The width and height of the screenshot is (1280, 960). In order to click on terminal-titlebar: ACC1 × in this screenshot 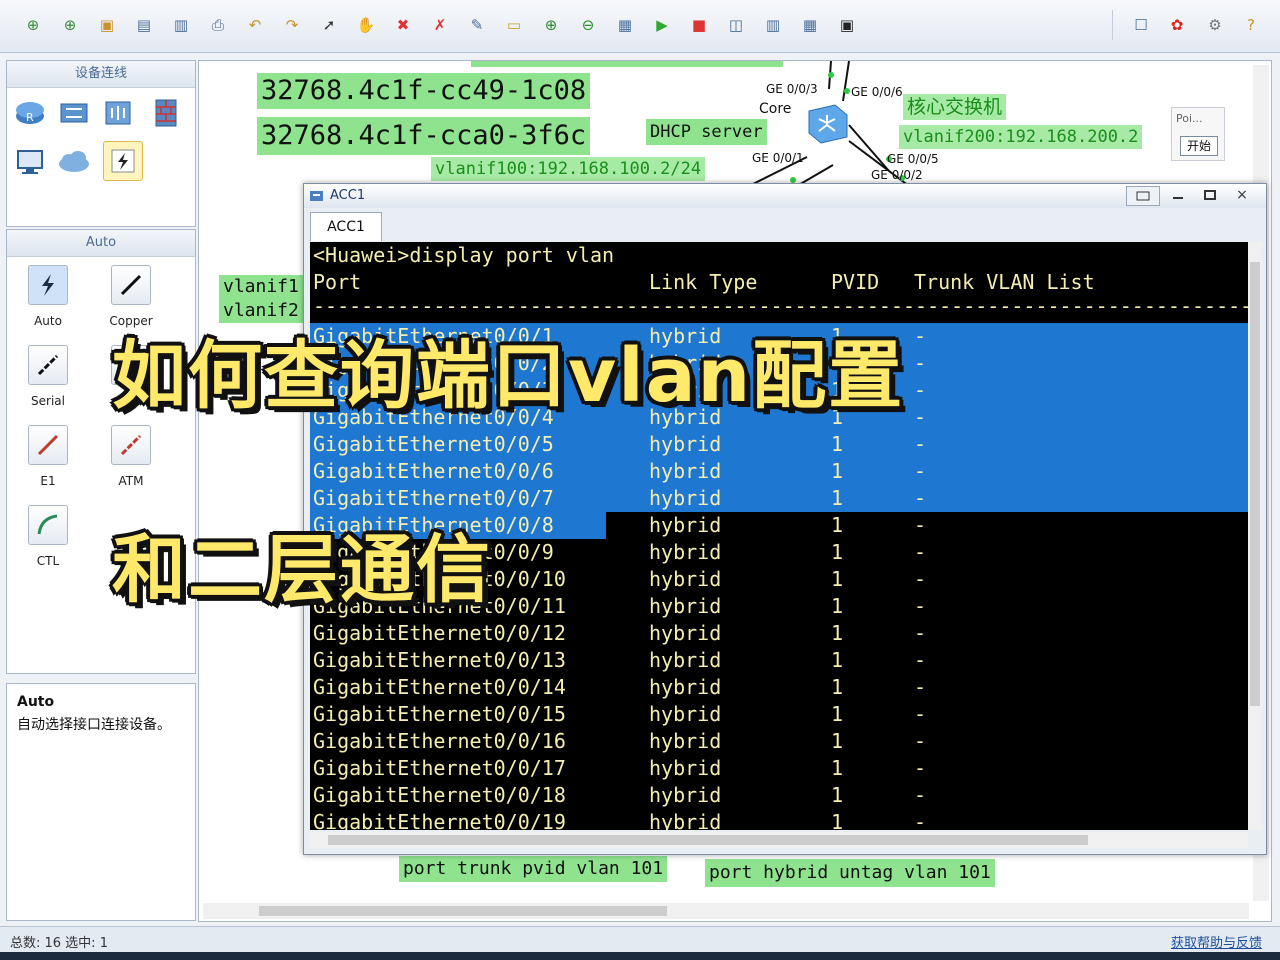, I will do `click(785, 196)`.